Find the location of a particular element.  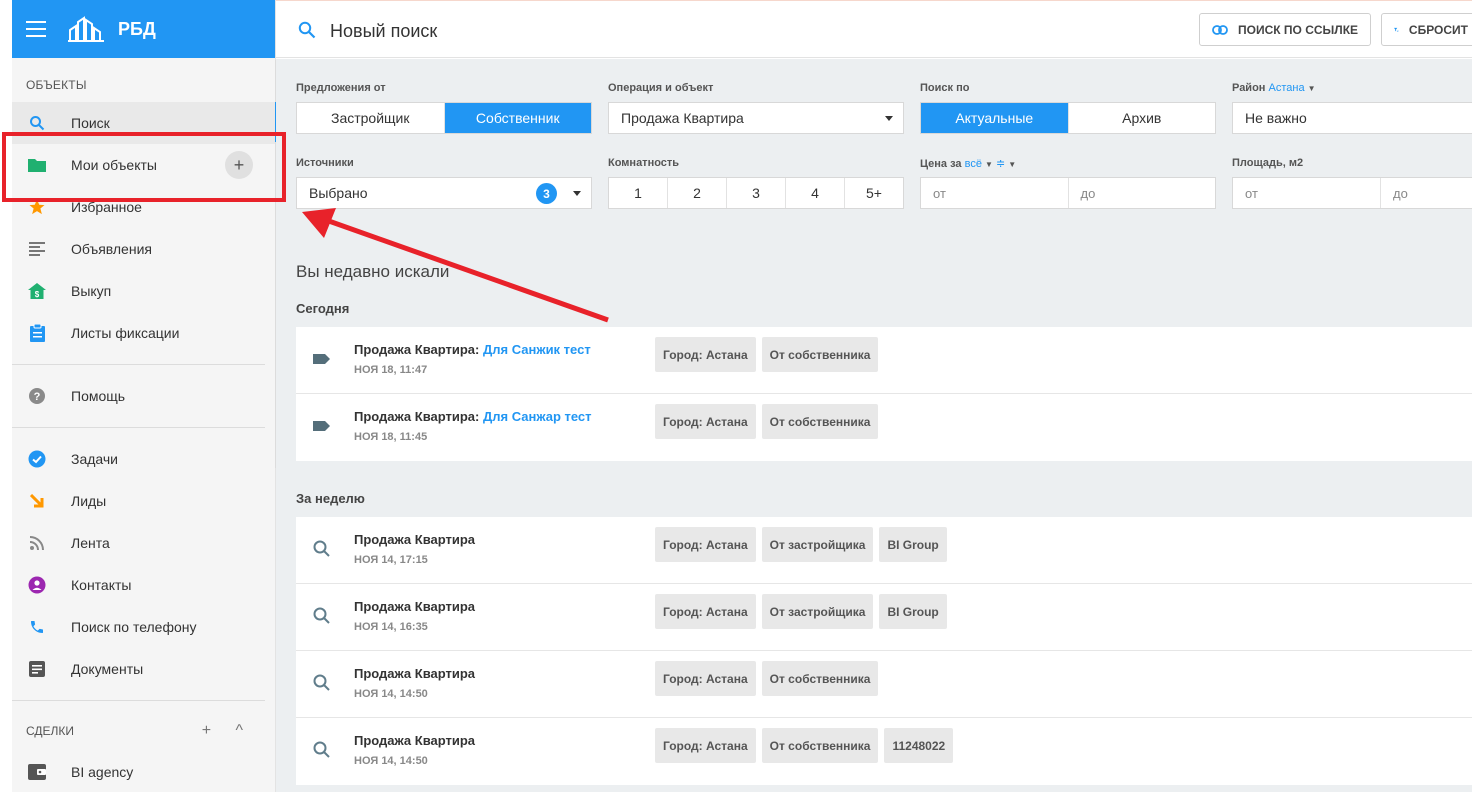

sort-icon: ≑ is located at coordinates (1000, 164).